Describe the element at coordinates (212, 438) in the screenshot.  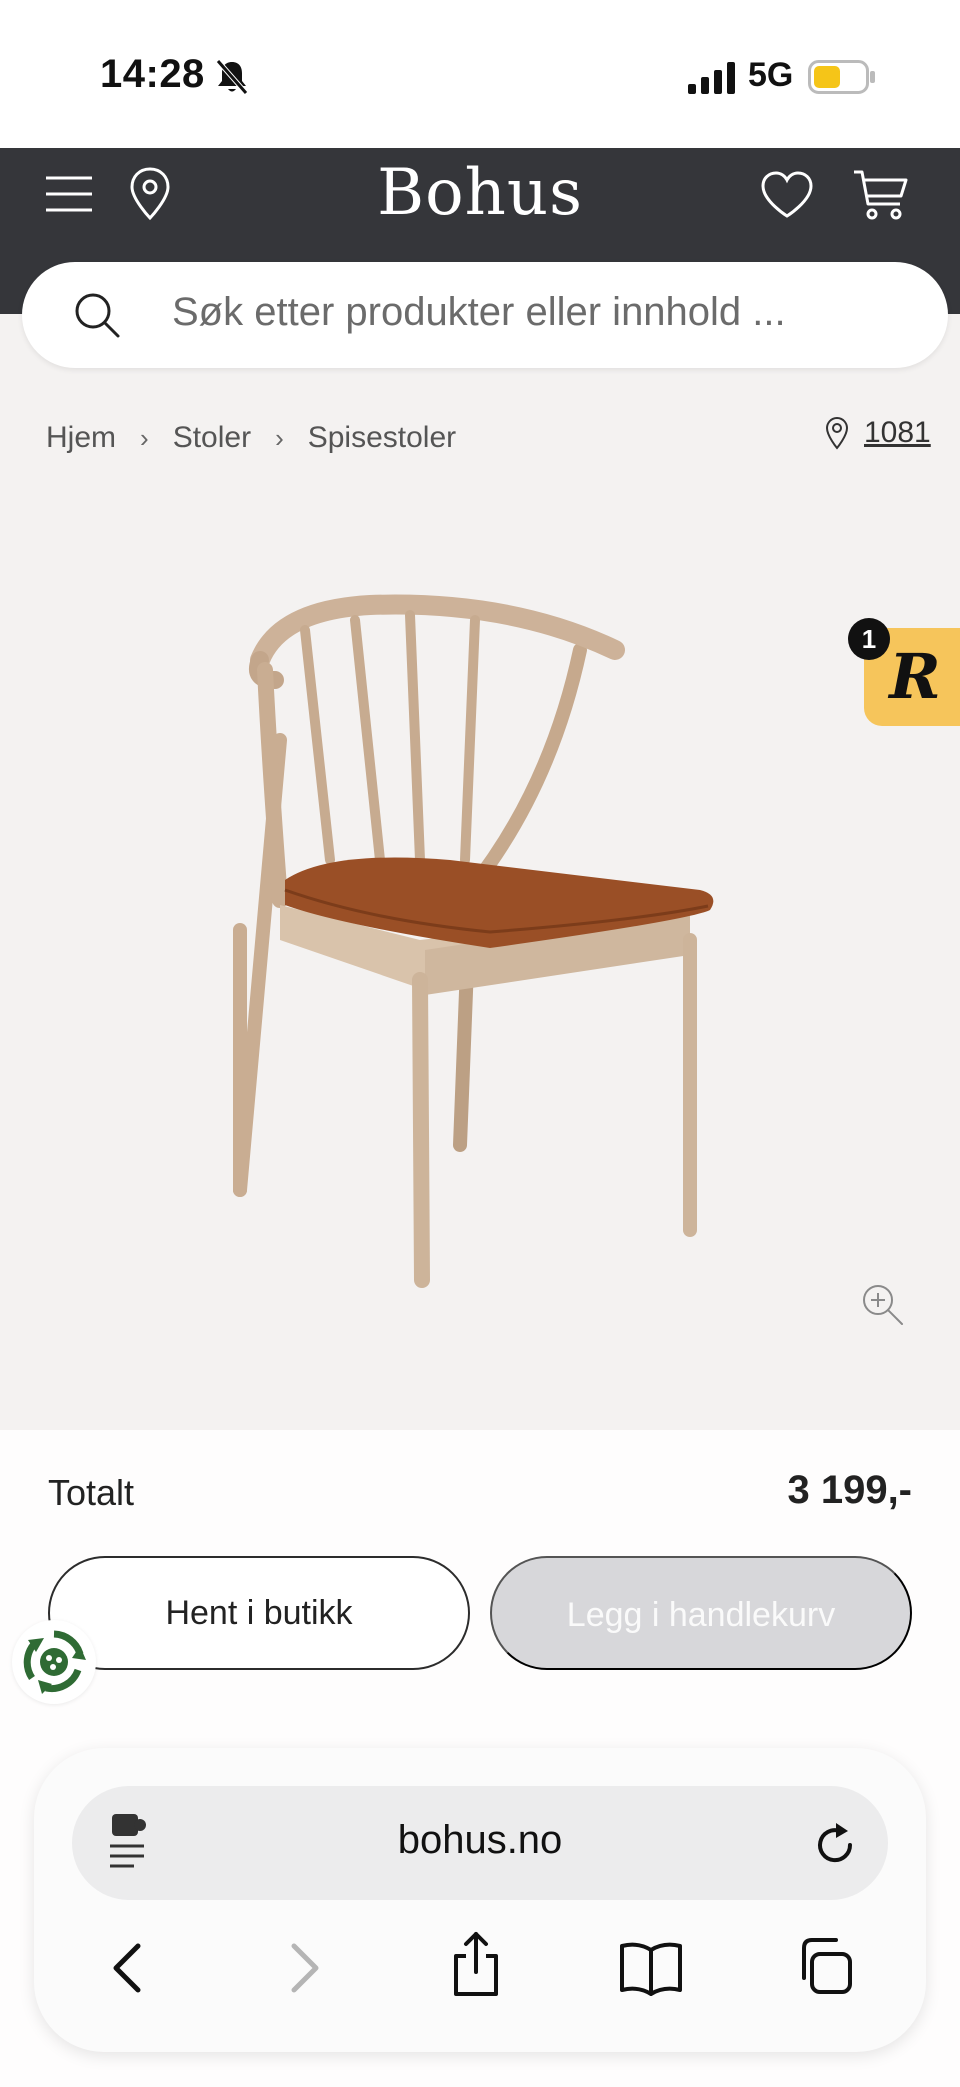
I see `breadcrumb-chairs: Stoler` at that location.